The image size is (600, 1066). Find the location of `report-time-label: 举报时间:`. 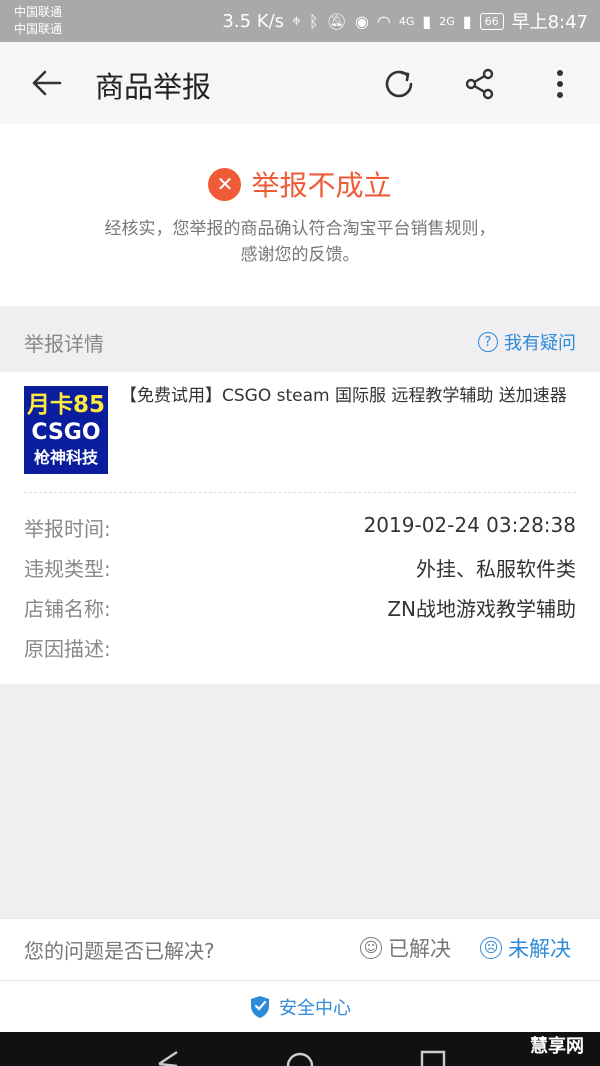

report-time-label: 举报时间: is located at coordinates (67, 529).